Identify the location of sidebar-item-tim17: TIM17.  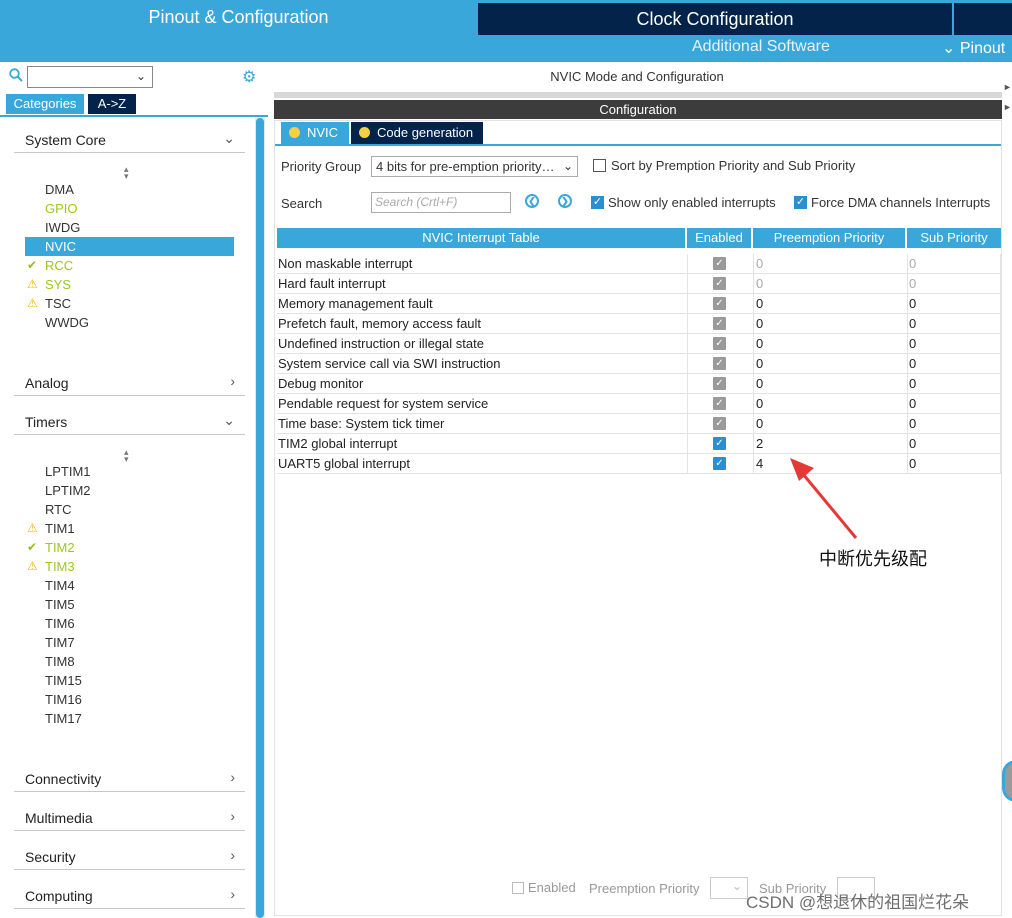
(129, 718).